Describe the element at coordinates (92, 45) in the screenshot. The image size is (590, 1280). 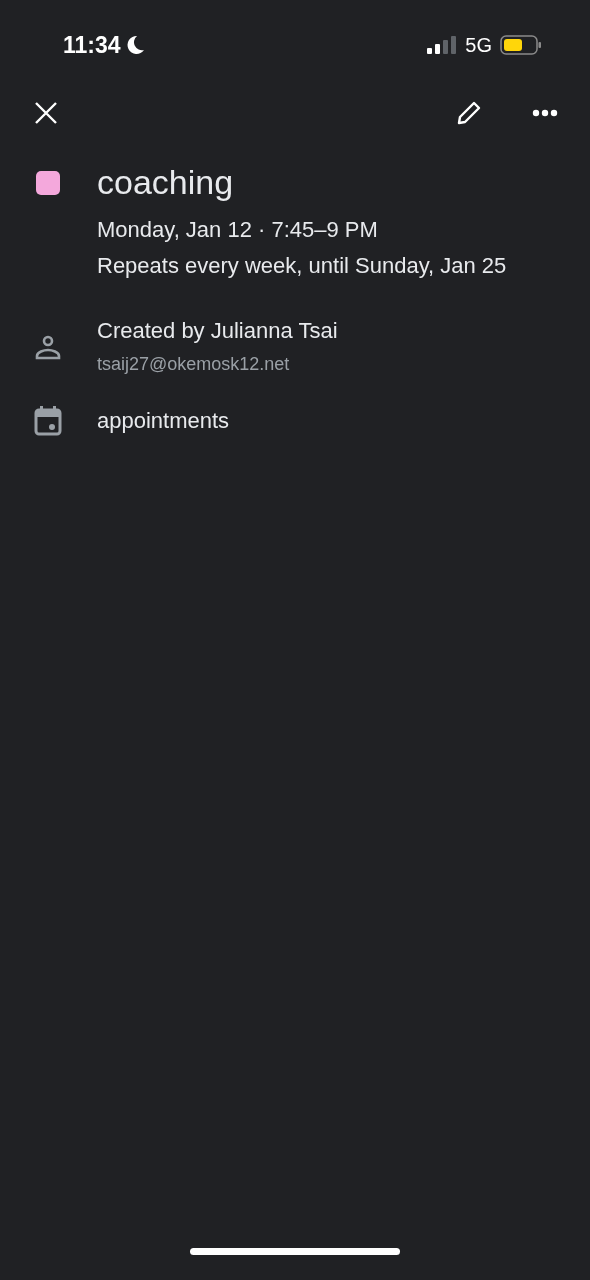
I see `status-time: 11:34` at that location.